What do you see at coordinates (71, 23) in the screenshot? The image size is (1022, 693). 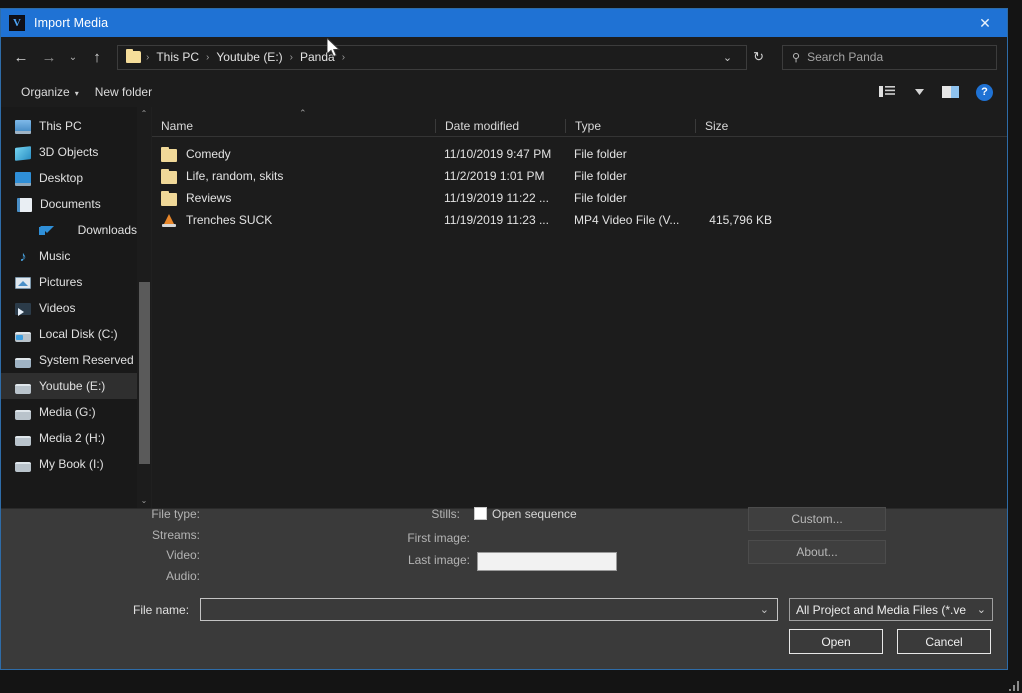 I see `dialog-title: Import Media` at bounding box center [71, 23].